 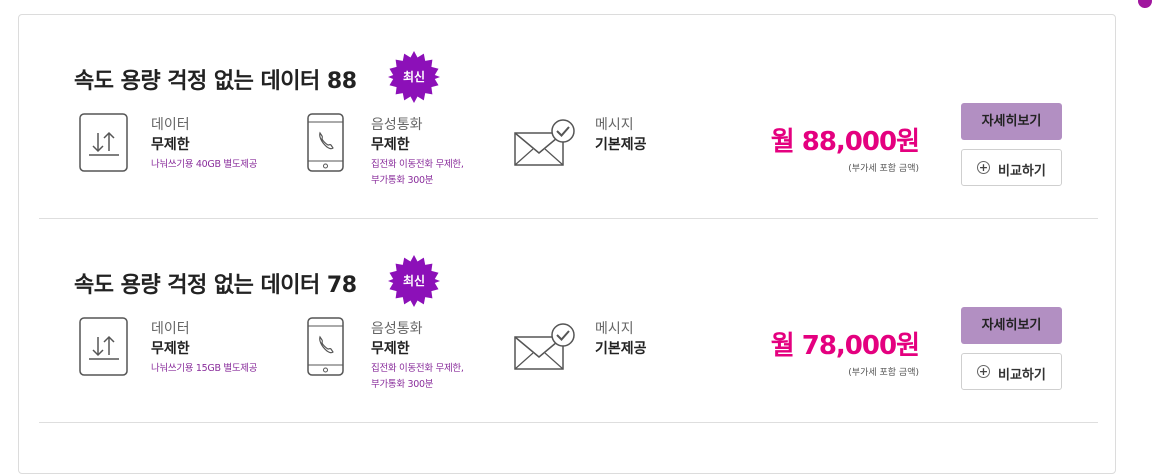 I want to click on plan-divider, so click(x=568, y=422).